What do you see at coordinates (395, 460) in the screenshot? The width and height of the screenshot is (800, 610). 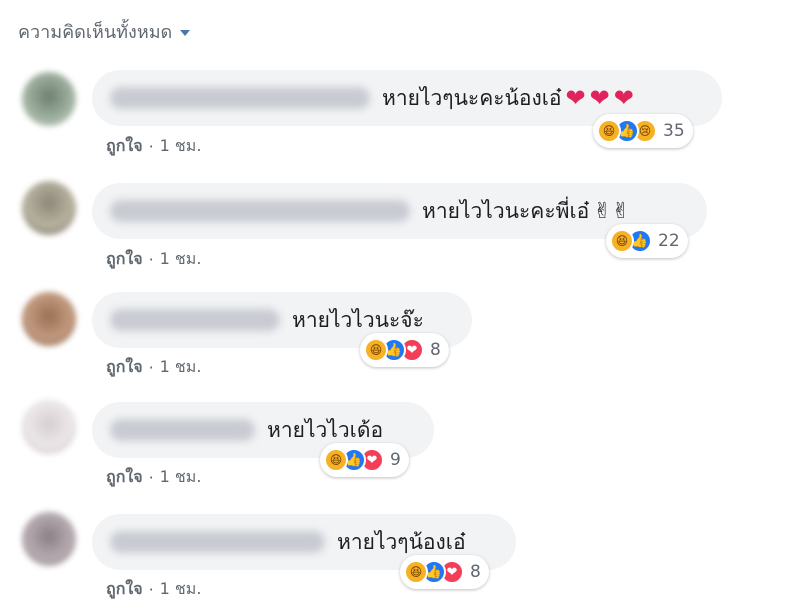 I see `reaction-count: 9` at bounding box center [395, 460].